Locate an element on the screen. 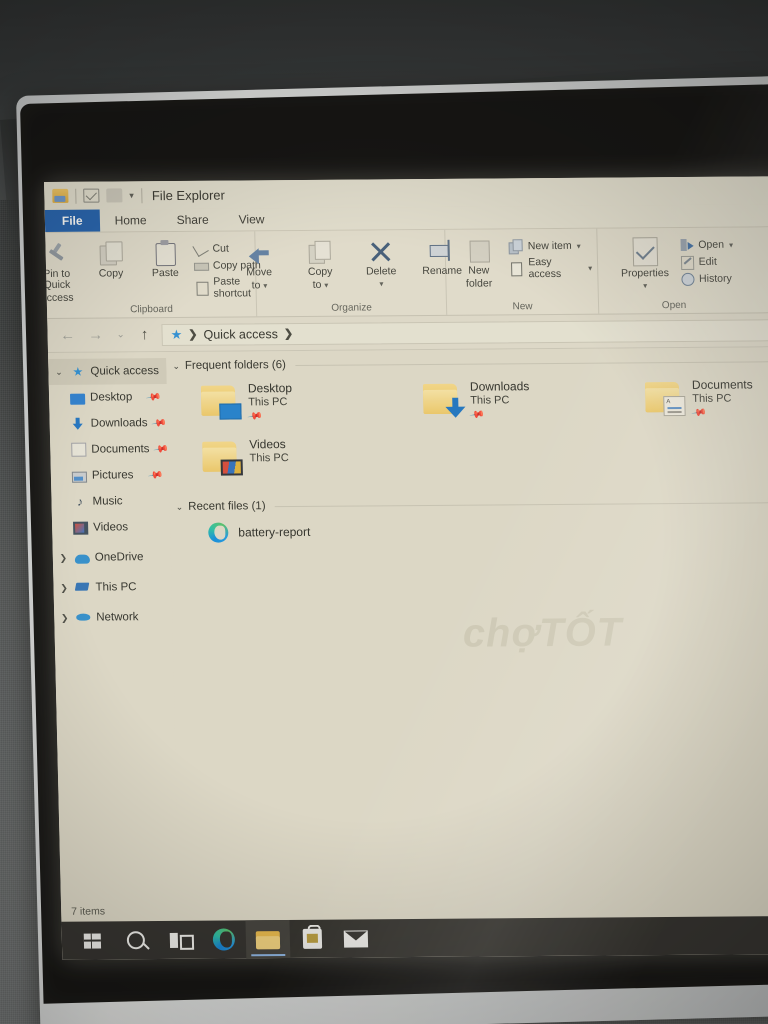 The image size is (768, 1024). chevron-right-icon-onedrive: ❯ is located at coordinates (63, 557).